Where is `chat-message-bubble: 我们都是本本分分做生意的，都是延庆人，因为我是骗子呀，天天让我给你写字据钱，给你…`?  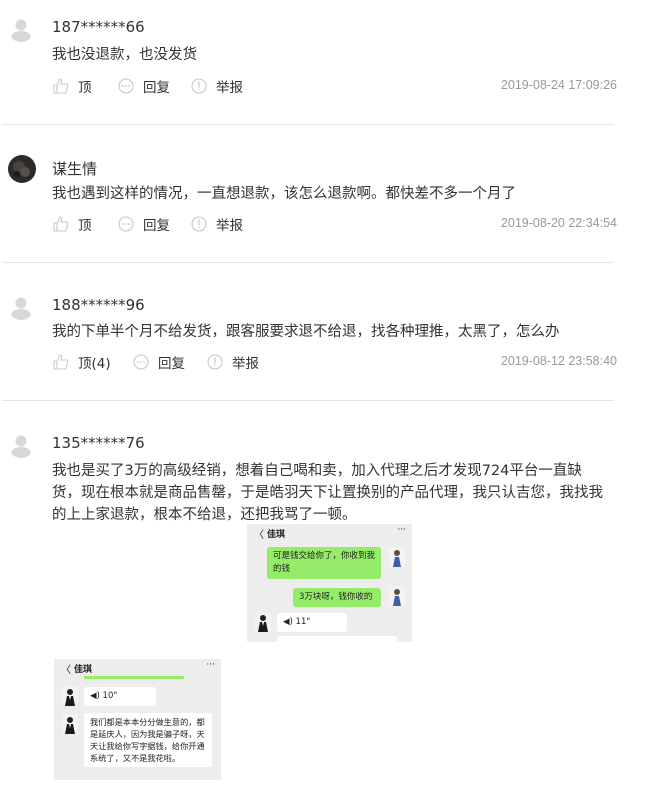
chat-message-bubble: 我们都是本本分分做生意的，都是延庆人，因为我是骗子呀，天天让我给你写字据钱，给你… is located at coordinates (148, 740).